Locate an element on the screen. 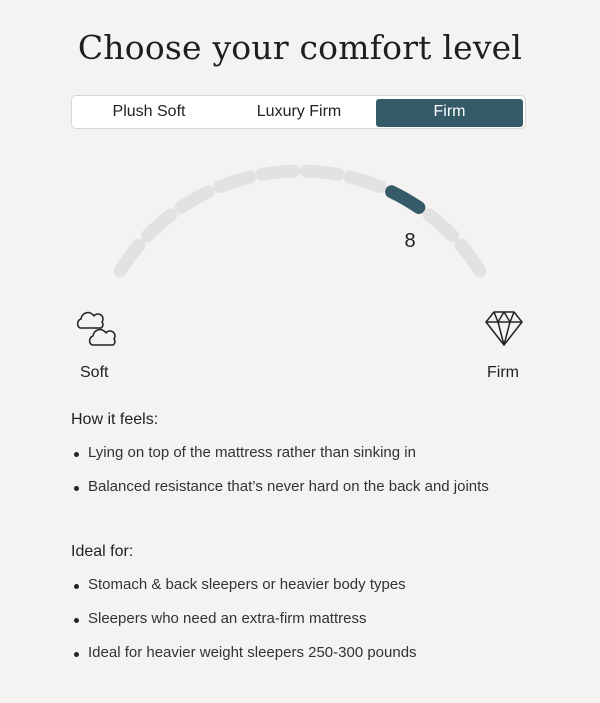 This screenshot has height=703, width=600. firmness-gauge is located at coordinates (300, 221).